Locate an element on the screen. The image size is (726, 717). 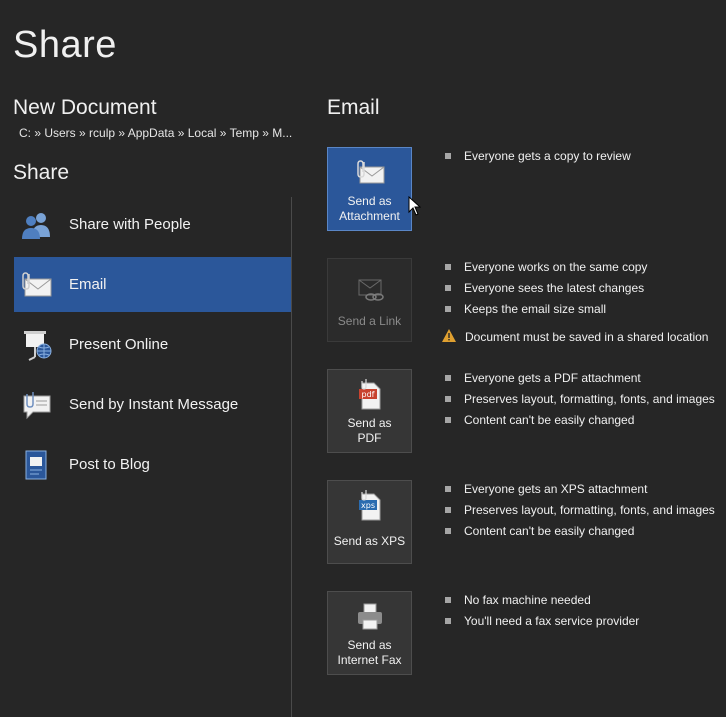
share-with-people-label: Share with People is located at coordinates (130, 224).